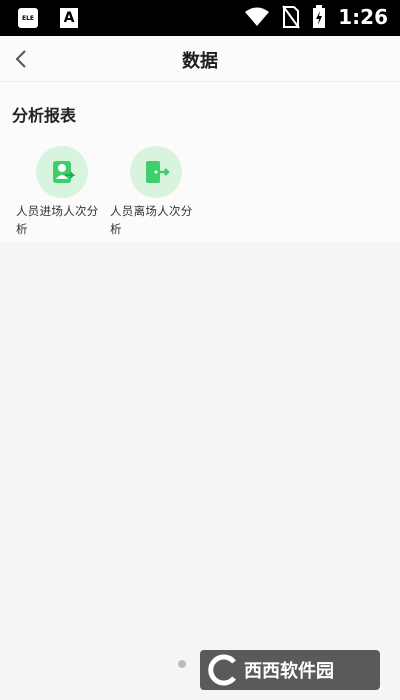 This screenshot has width=400, height=700. What do you see at coordinates (257, 16) in the screenshot?
I see `wifi-icon` at bounding box center [257, 16].